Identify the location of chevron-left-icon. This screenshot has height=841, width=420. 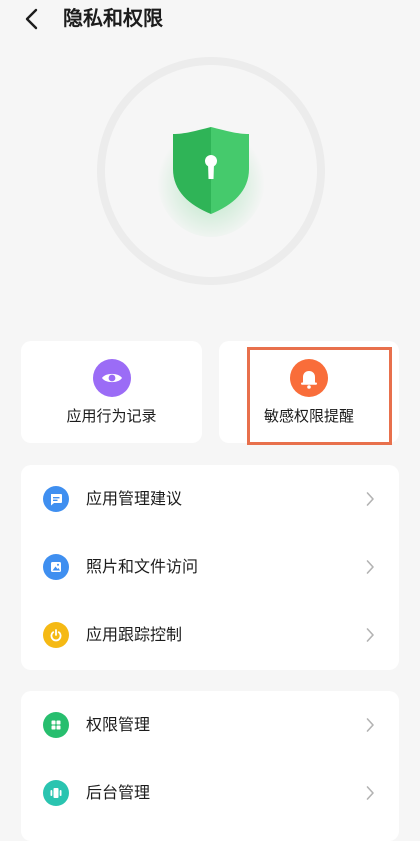
(31, 19).